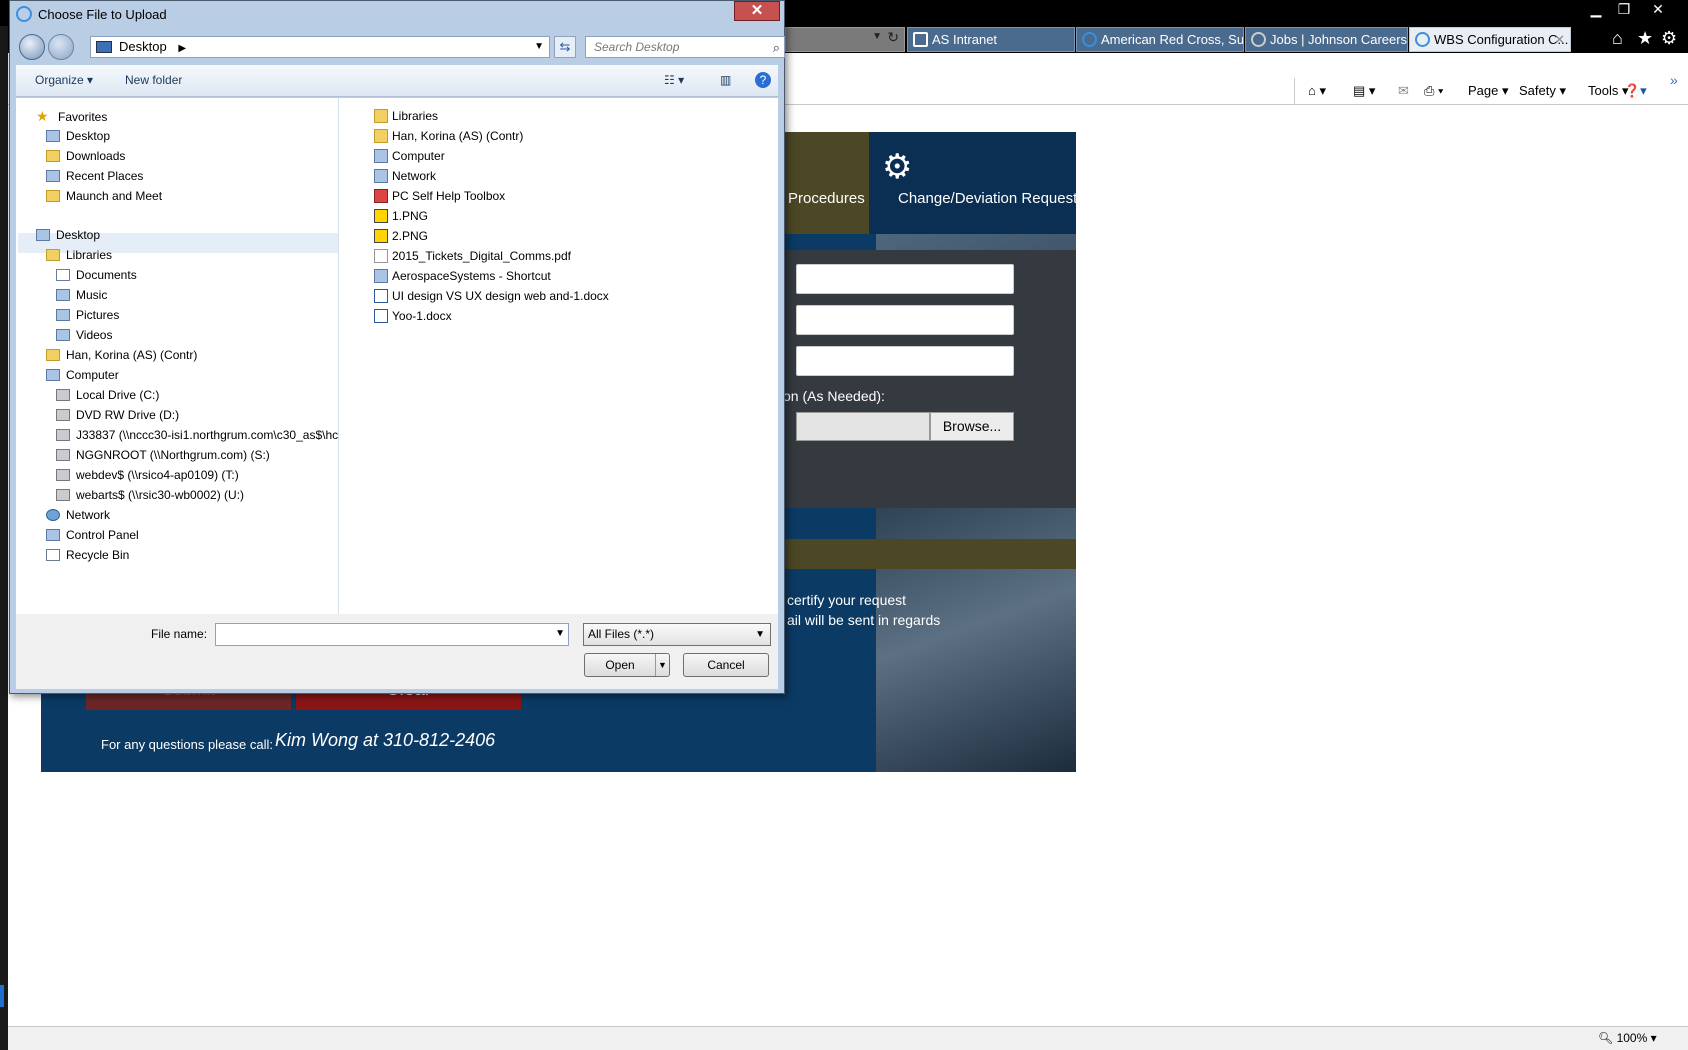 The width and height of the screenshot is (1688, 1050). I want to click on home-icon: ⌂, so click(1617, 38).